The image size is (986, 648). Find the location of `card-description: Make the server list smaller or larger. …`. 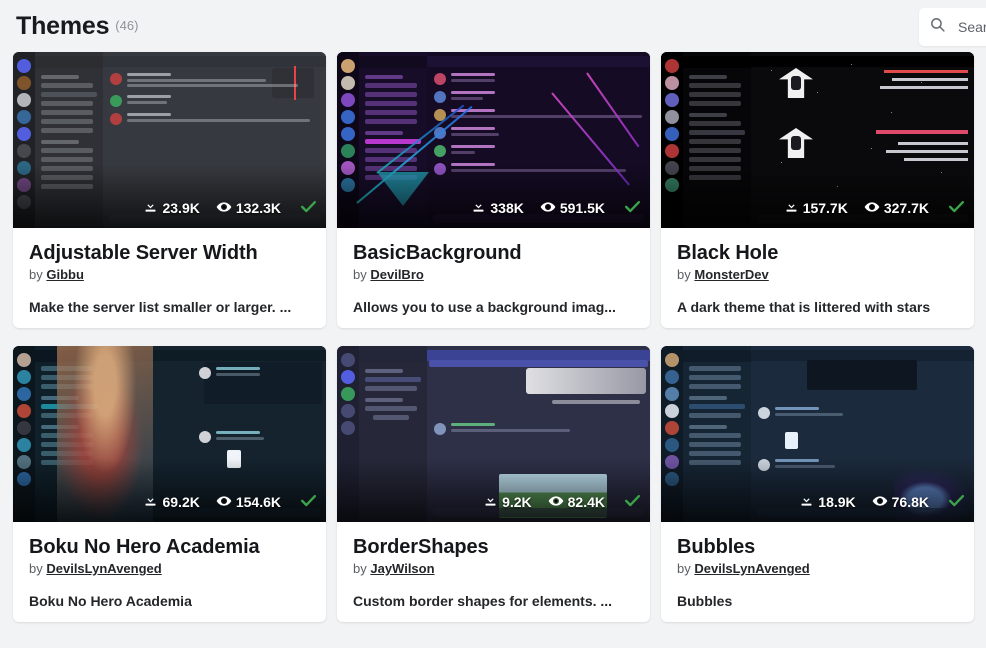

card-description: Make the server list smaller or larger. … is located at coordinates (160, 307).